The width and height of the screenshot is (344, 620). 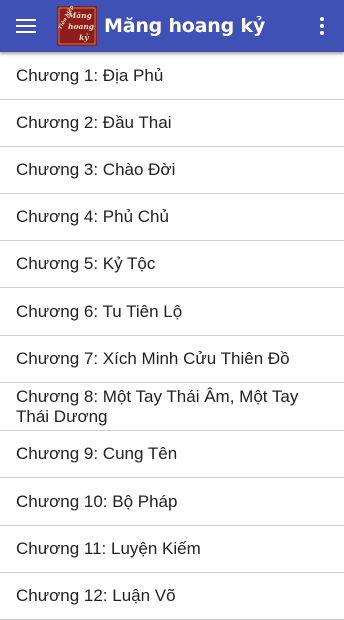 I want to click on chapter-label: Chương 3: Chào Đời, so click(x=96, y=169).